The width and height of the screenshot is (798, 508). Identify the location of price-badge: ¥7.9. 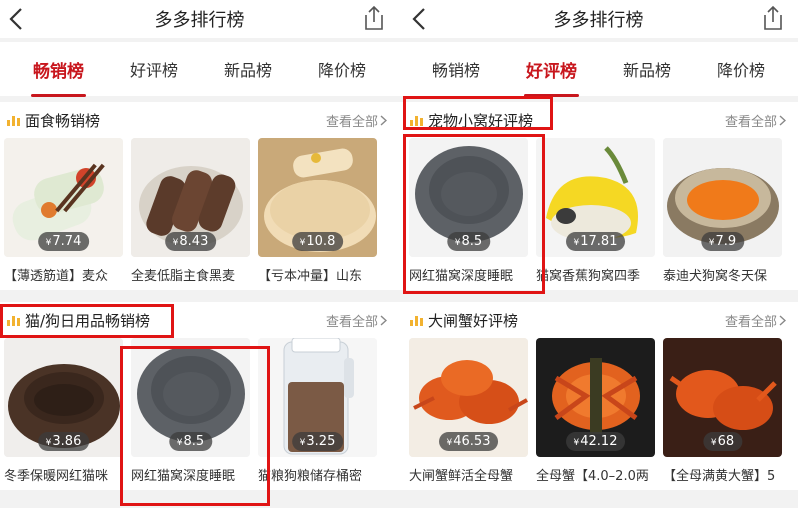
(722, 241).